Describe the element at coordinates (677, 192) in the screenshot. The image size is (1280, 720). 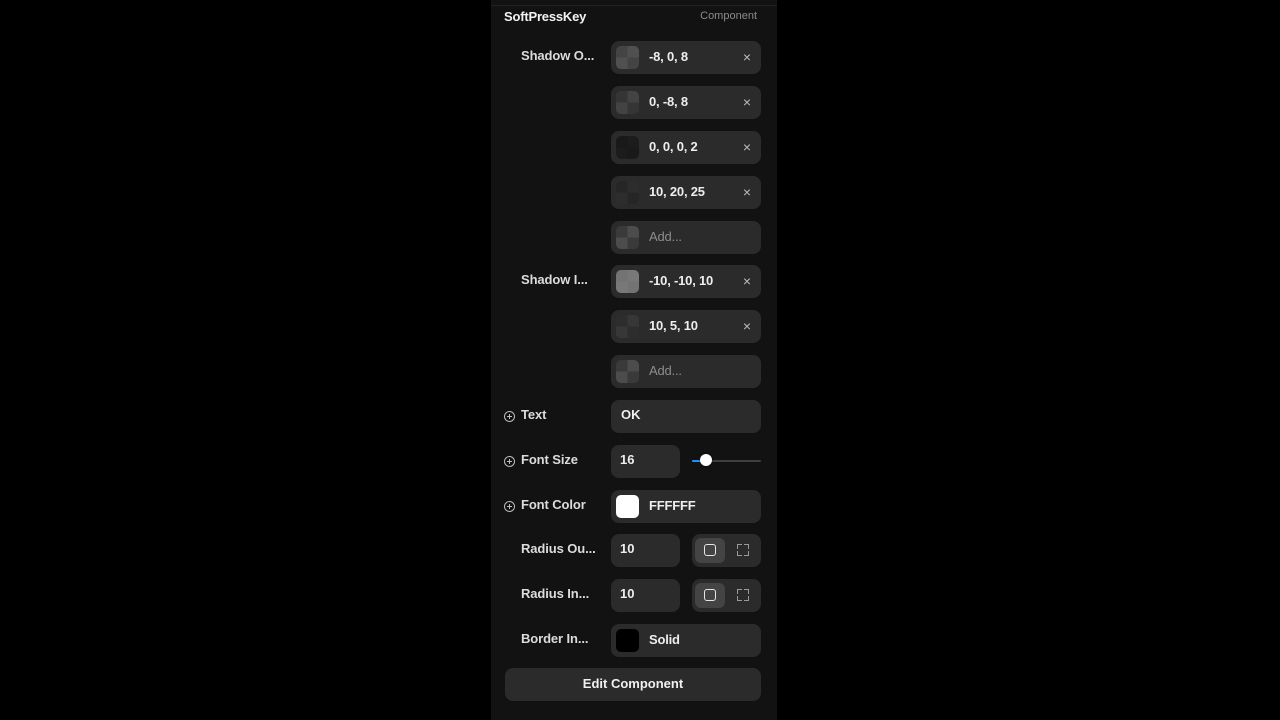
I see `shadow-value: 10, 20, 25` at that location.